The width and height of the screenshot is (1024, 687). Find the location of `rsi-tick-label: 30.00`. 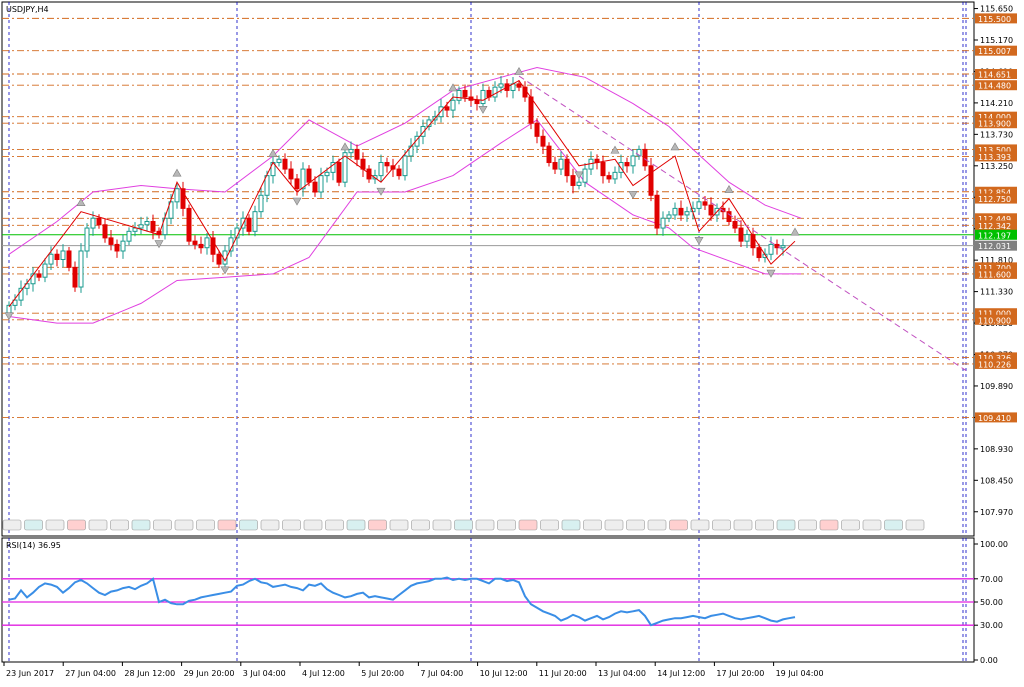

rsi-tick-label: 30.00 is located at coordinates (991, 625).